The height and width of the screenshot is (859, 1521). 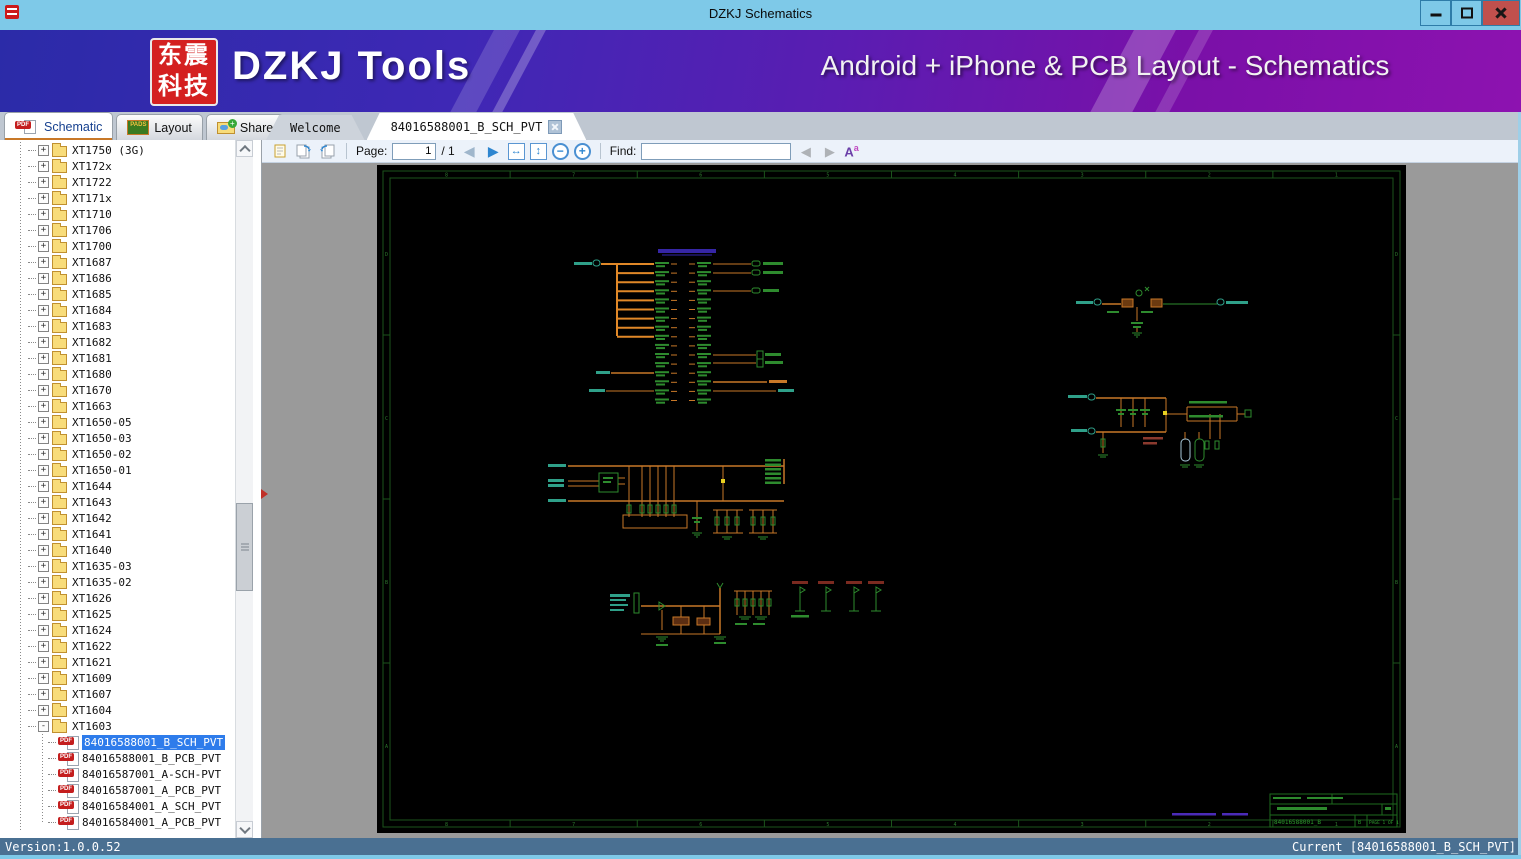 What do you see at coordinates (43, 726) in the screenshot?
I see `collapse-toggle: -` at bounding box center [43, 726].